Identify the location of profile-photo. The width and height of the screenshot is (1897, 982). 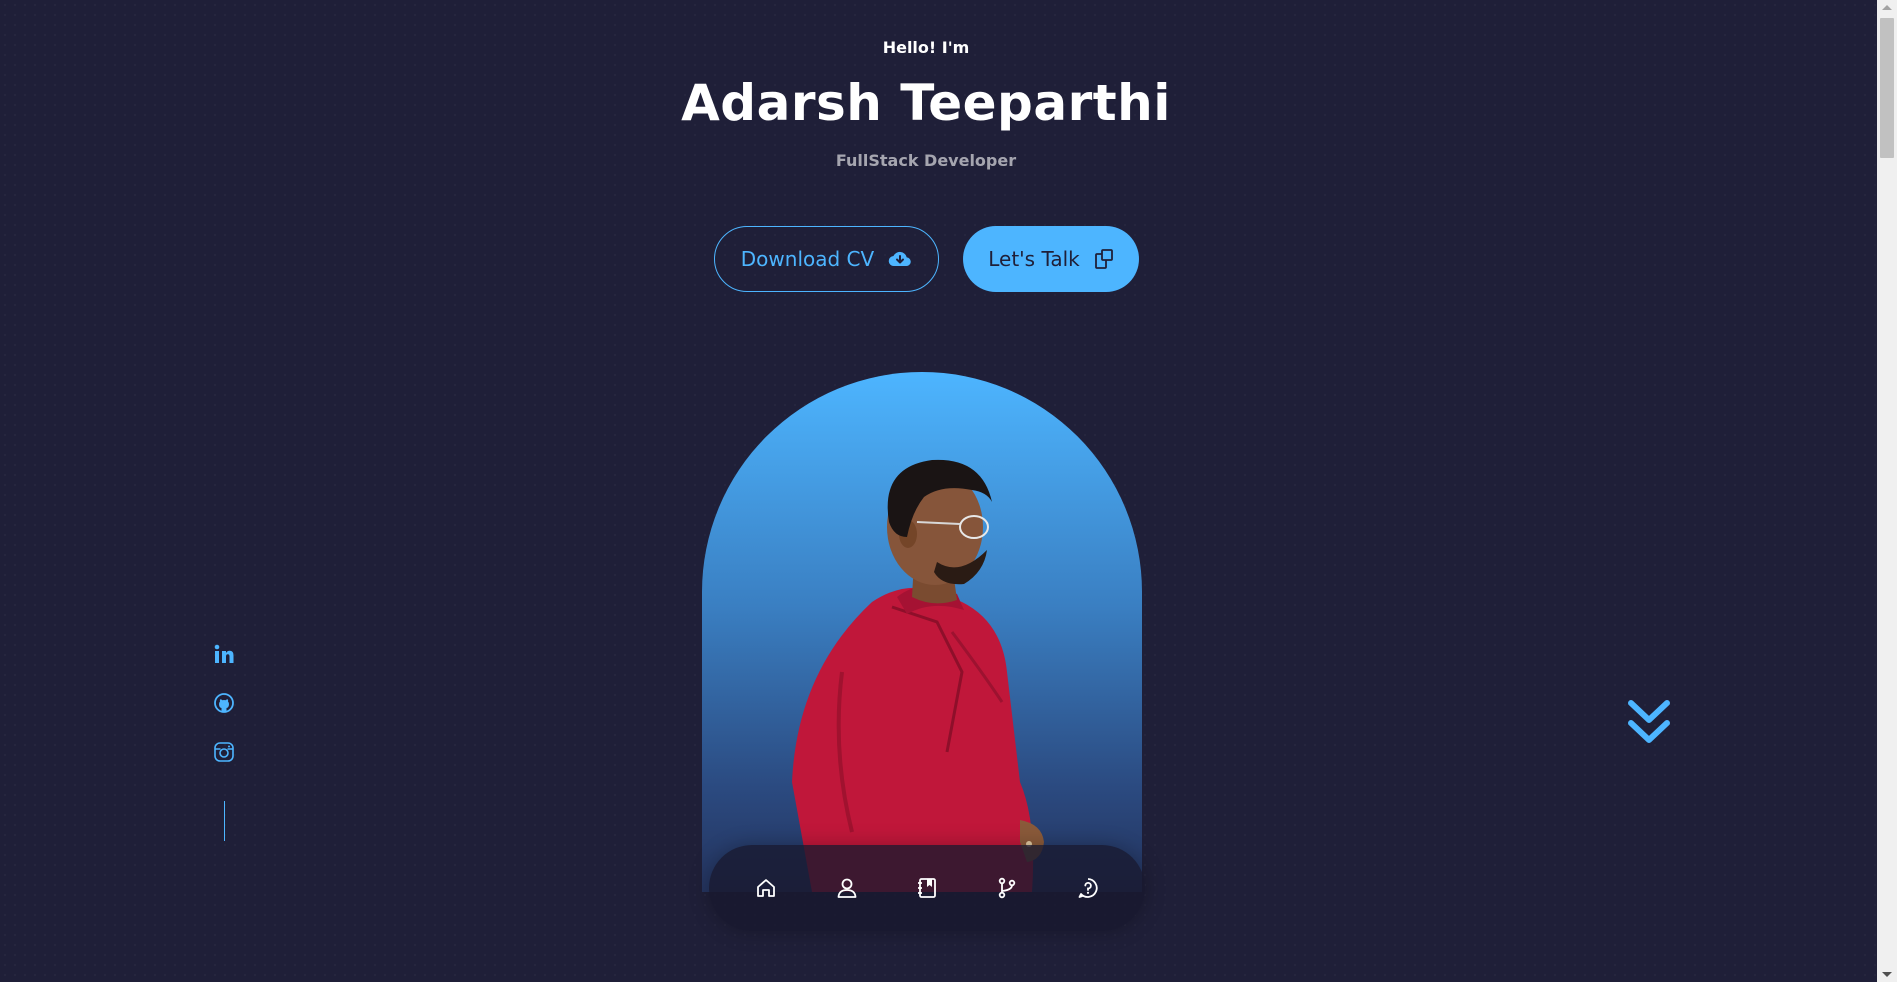
(918, 675).